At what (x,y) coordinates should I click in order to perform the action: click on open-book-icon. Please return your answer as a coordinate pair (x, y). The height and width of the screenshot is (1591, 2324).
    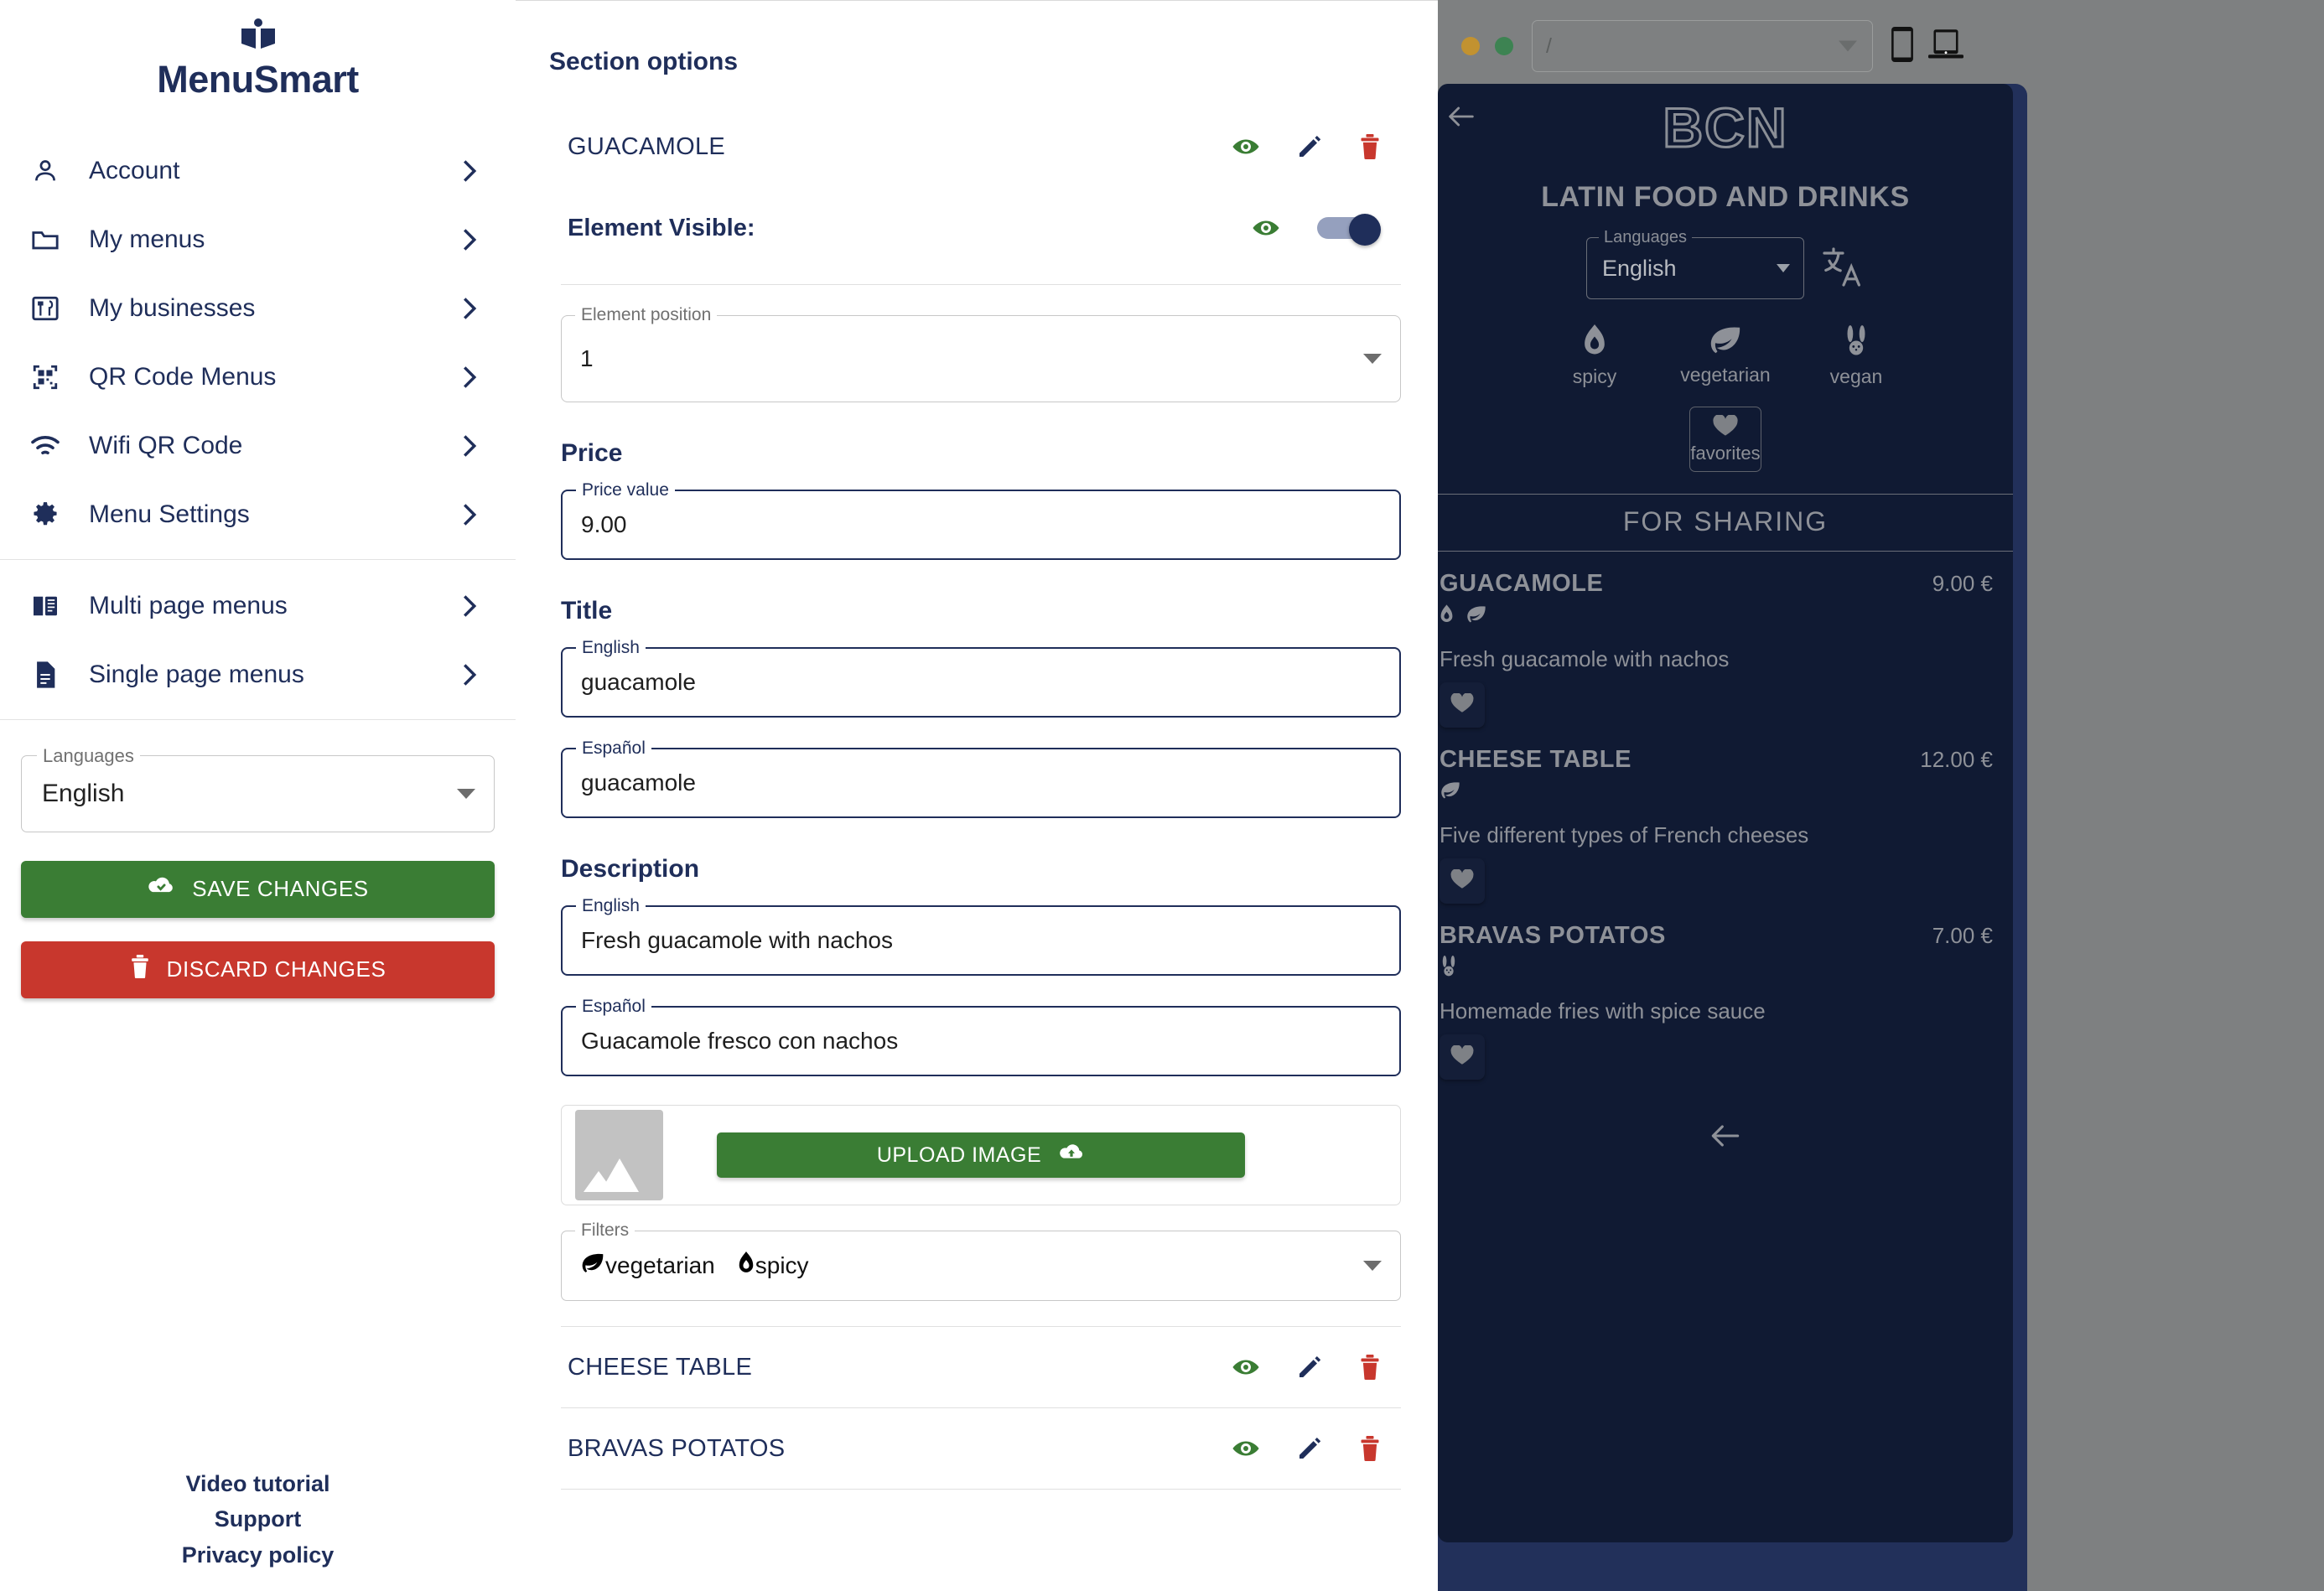
    Looking at the image, I should click on (258, 36).